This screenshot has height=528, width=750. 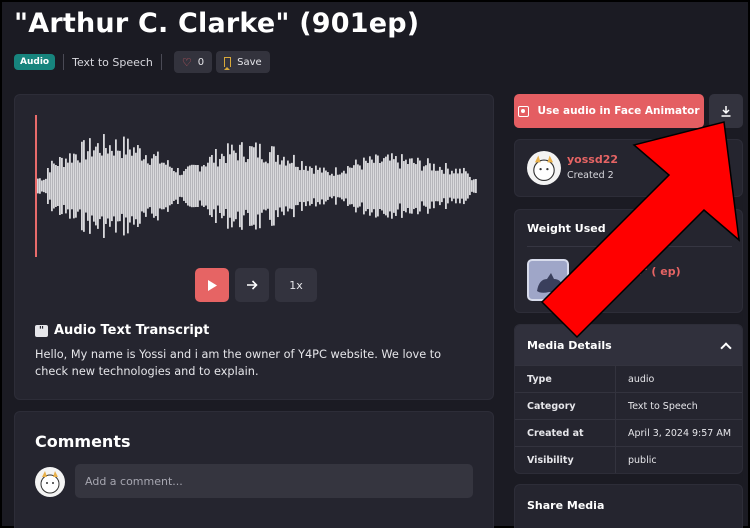 I want to click on detail-key: Type, so click(x=539, y=379).